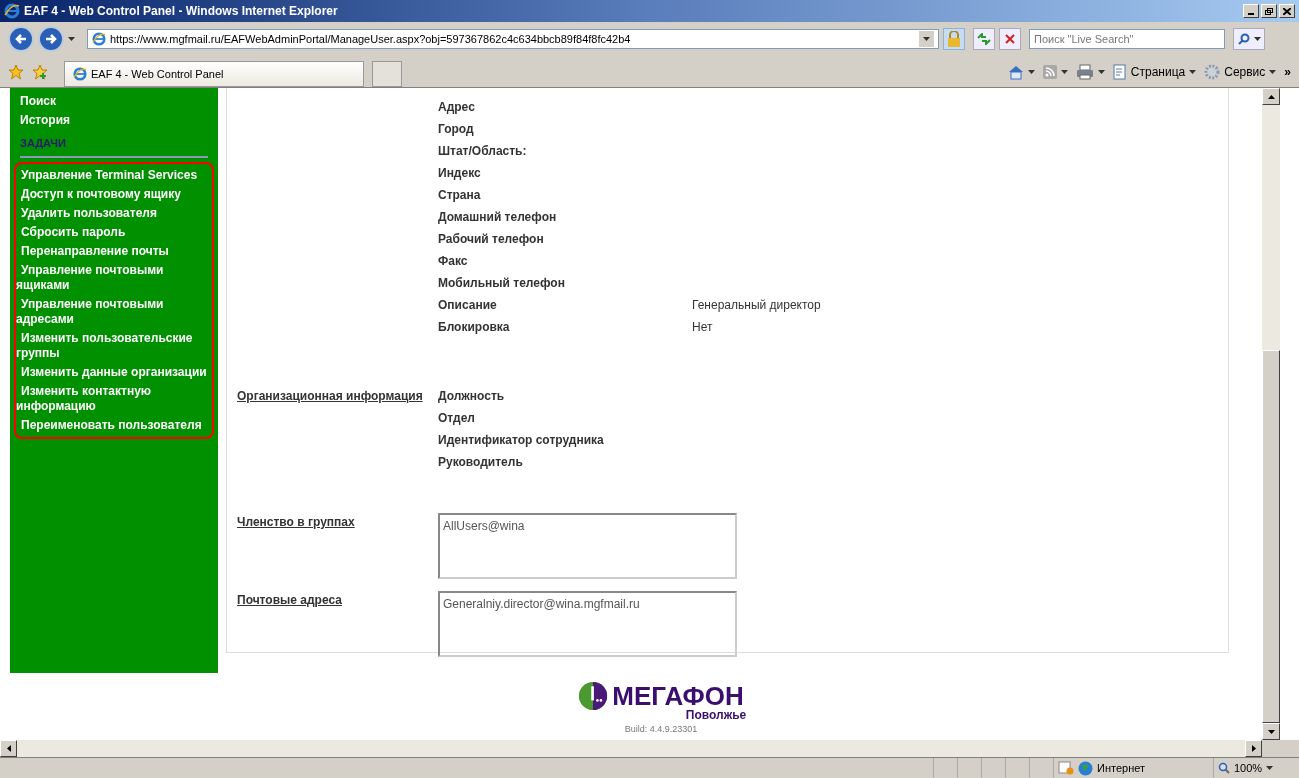 The width and height of the screenshot is (1299, 778). I want to click on list-box: Generalniy.director@wina.mgfmail.ru, so click(587, 624).